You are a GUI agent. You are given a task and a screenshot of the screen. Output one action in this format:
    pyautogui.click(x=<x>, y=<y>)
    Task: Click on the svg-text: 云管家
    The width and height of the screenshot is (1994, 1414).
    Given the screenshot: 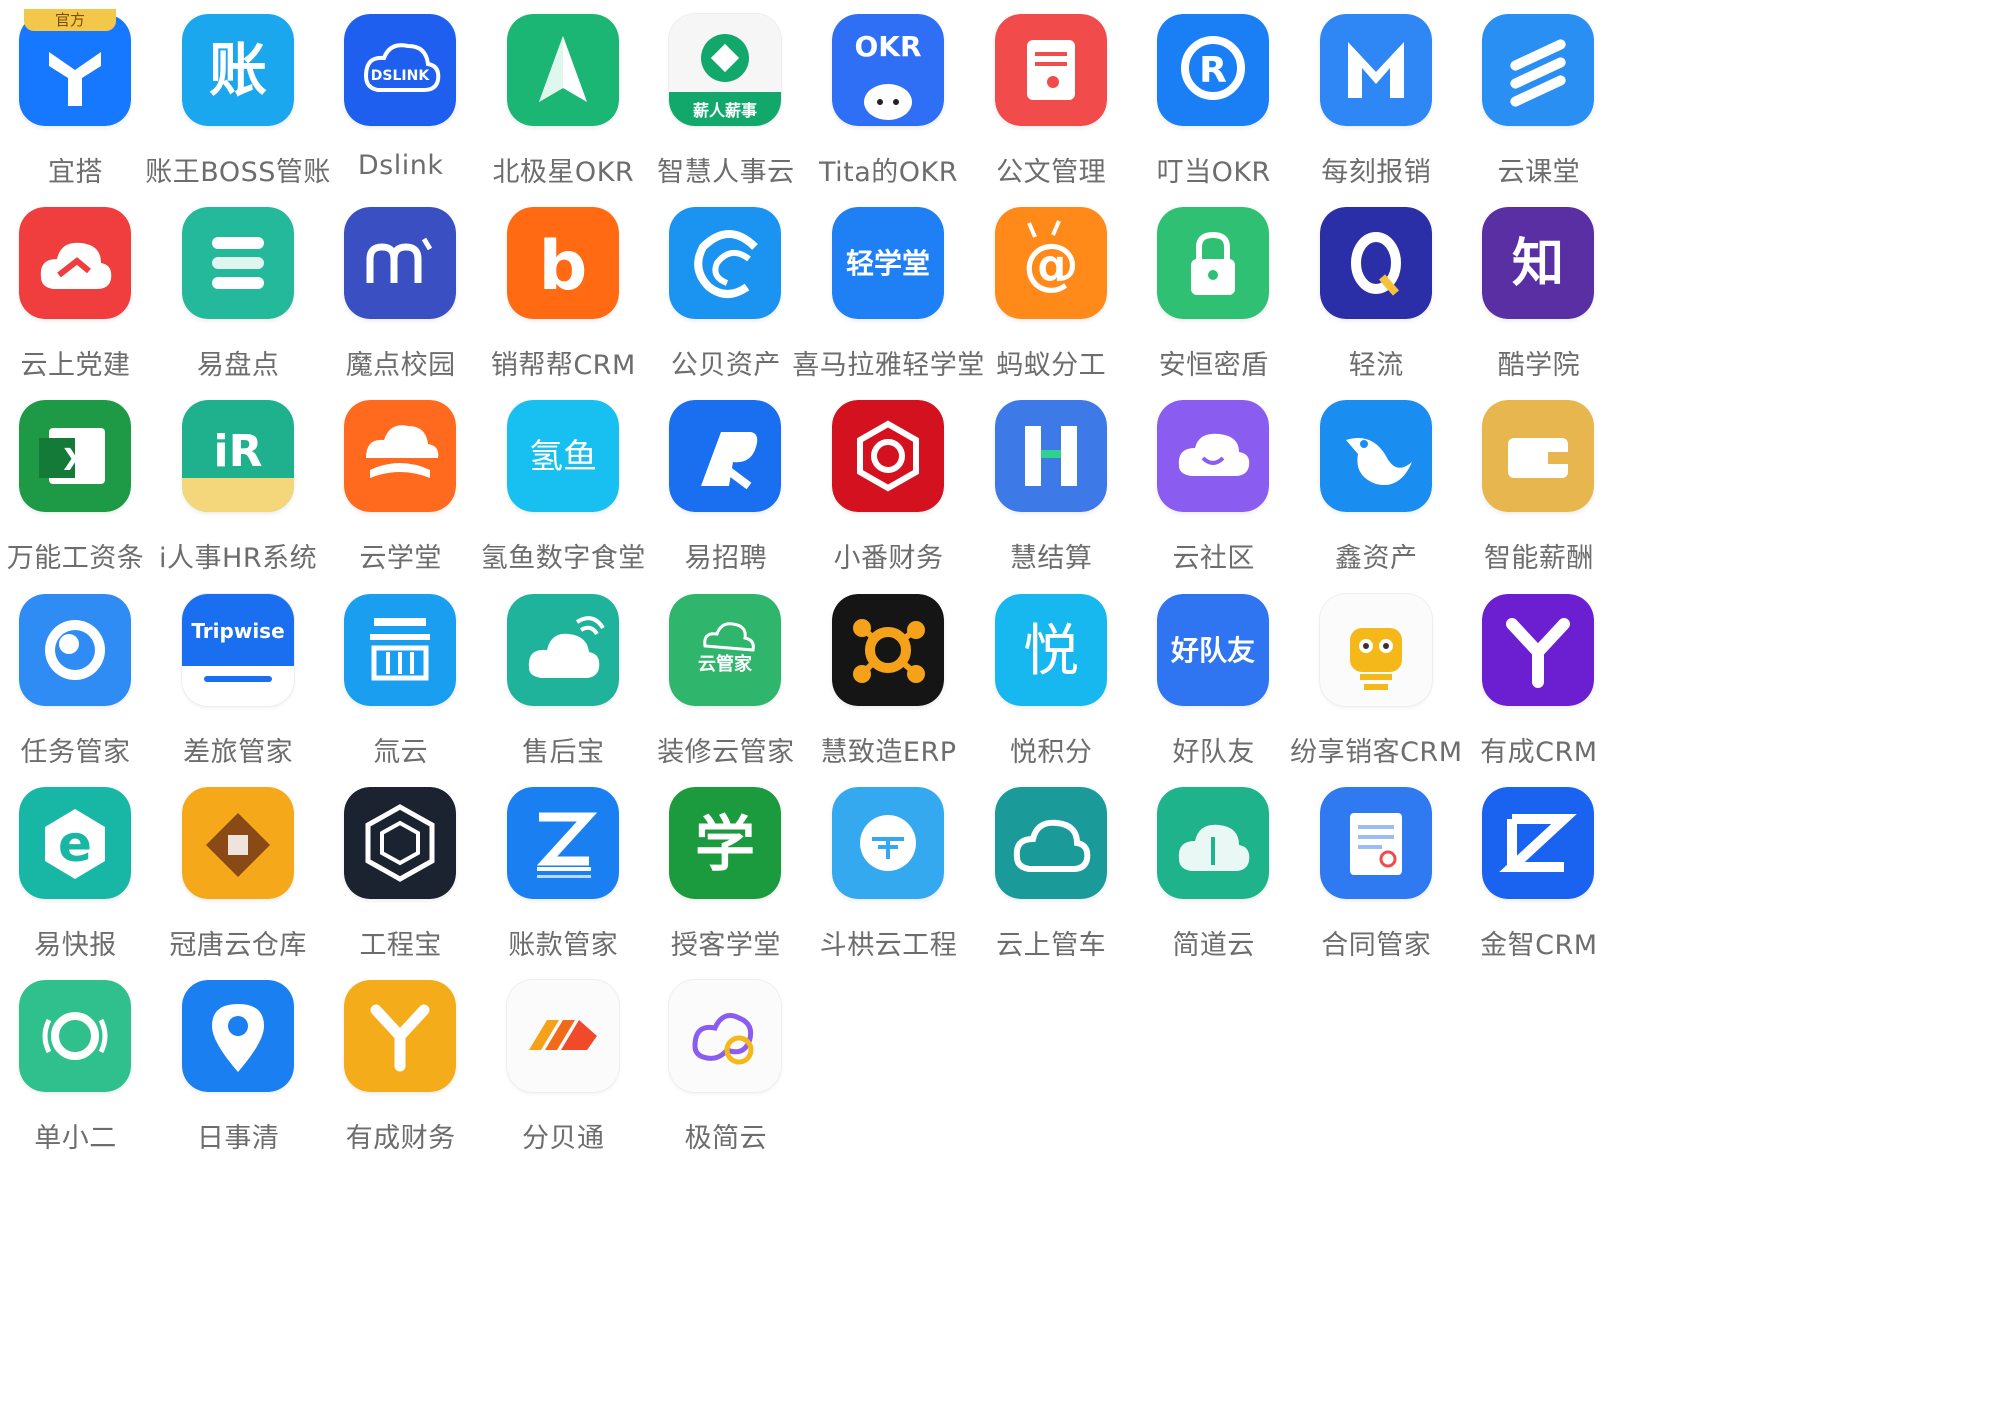 What is the action you would take?
    pyautogui.click(x=725, y=664)
    